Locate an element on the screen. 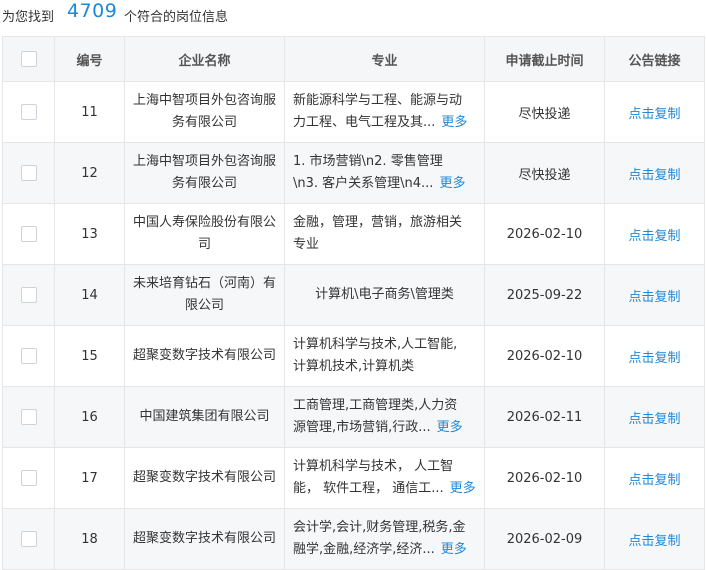 This screenshot has width=706, height=570. column-header-num: 编号 is located at coordinates (89, 59).